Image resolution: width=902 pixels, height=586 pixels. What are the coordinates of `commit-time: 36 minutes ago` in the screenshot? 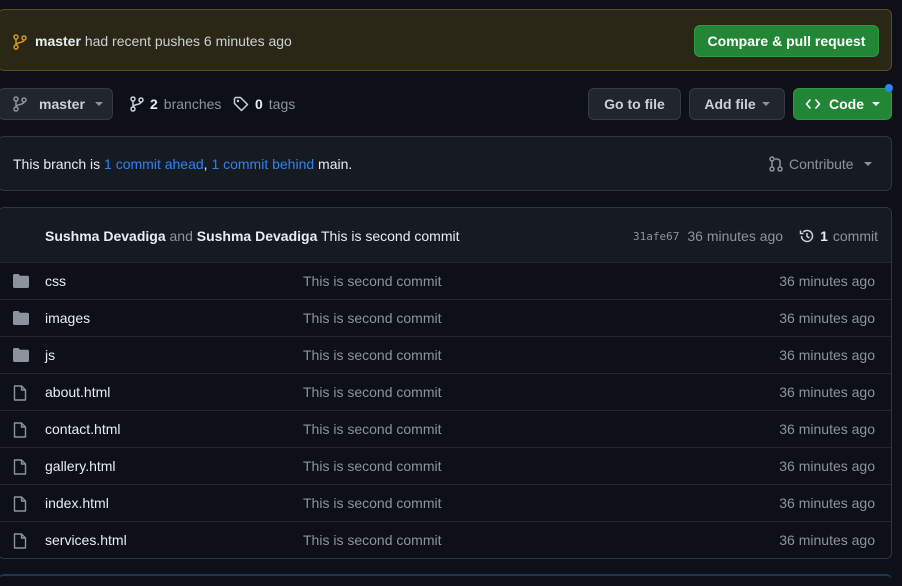 It's located at (735, 236).